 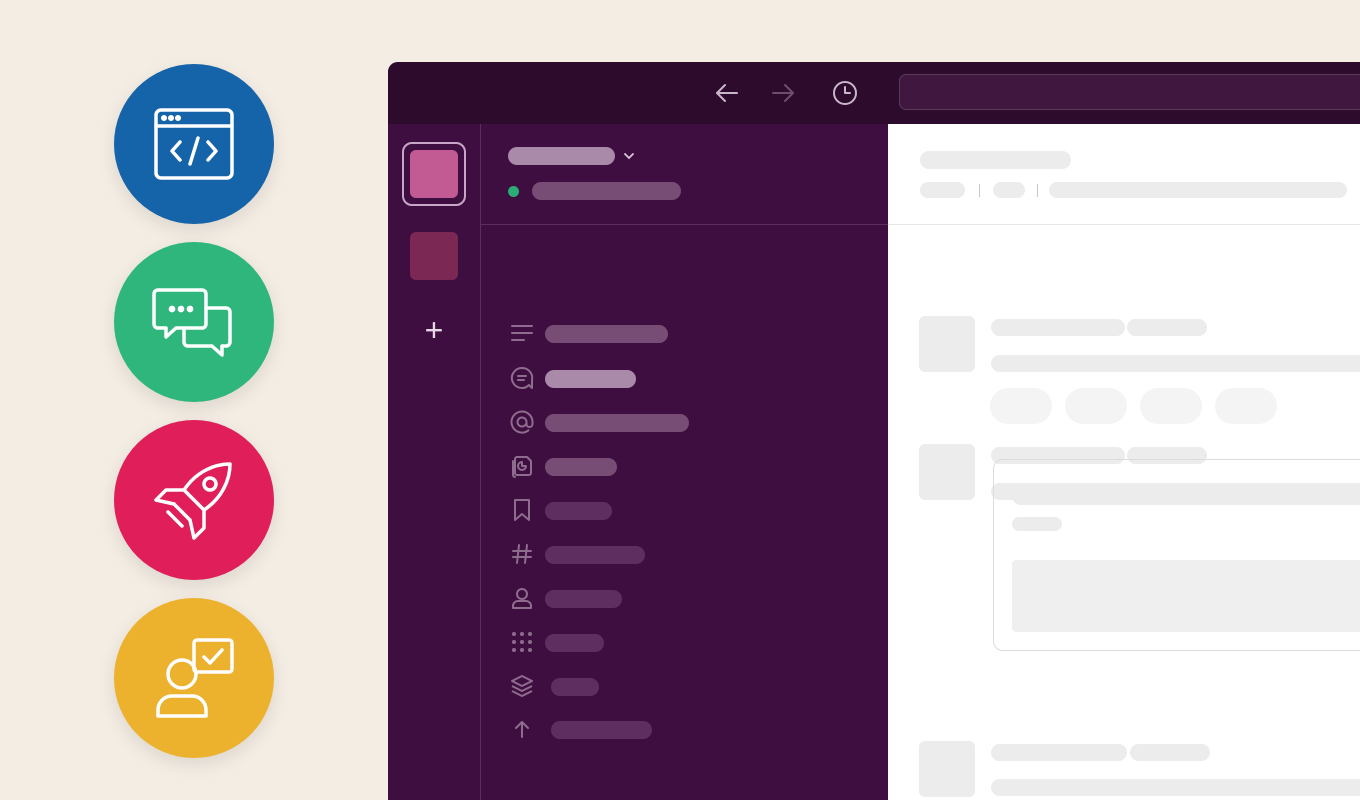 What do you see at coordinates (689, 510) in the screenshot?
I see `sidebar-item-saved` at bounding box center [689, 510].